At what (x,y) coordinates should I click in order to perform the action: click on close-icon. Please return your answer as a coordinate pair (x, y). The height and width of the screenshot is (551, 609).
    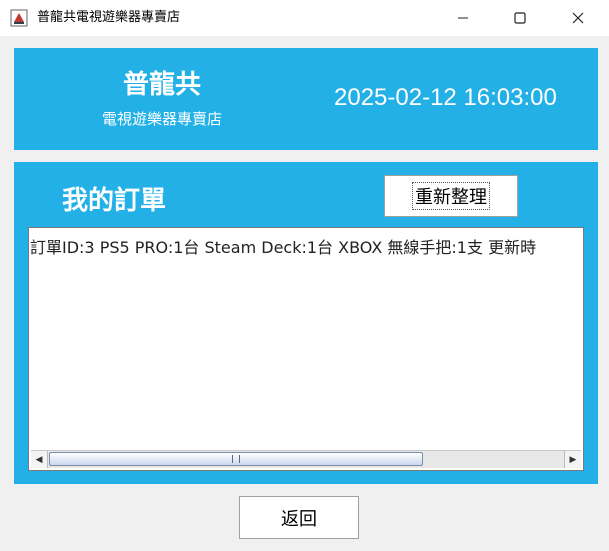
    Looking at the image, I should click on (578, 18).